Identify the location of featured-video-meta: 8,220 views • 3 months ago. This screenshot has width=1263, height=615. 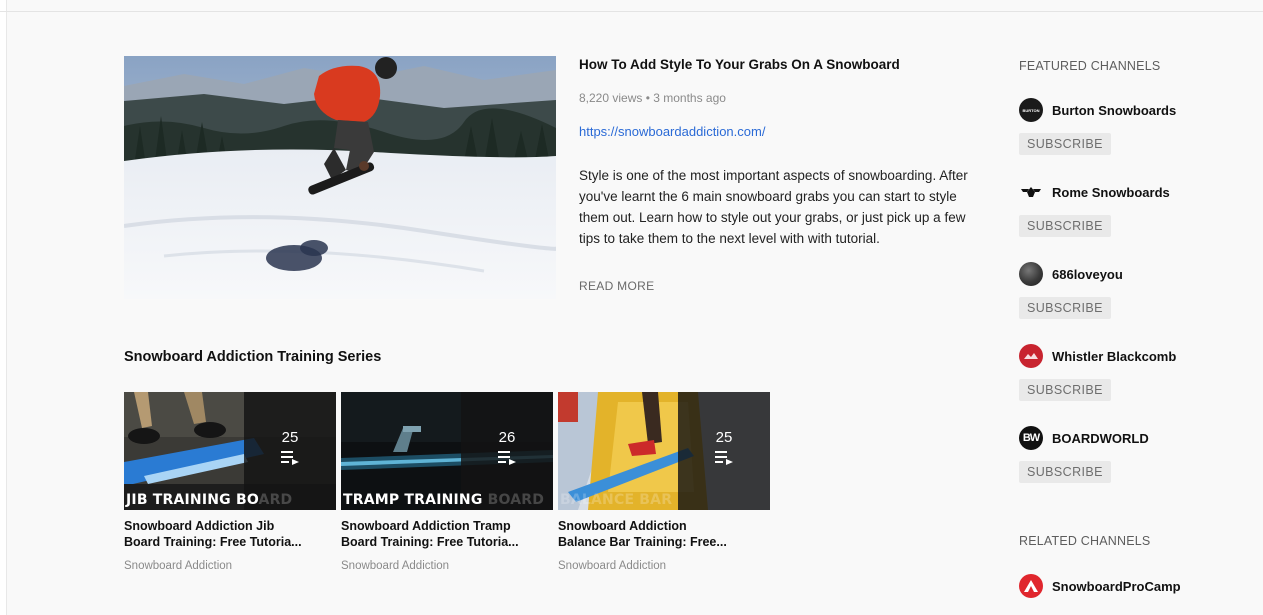
(652, 98).